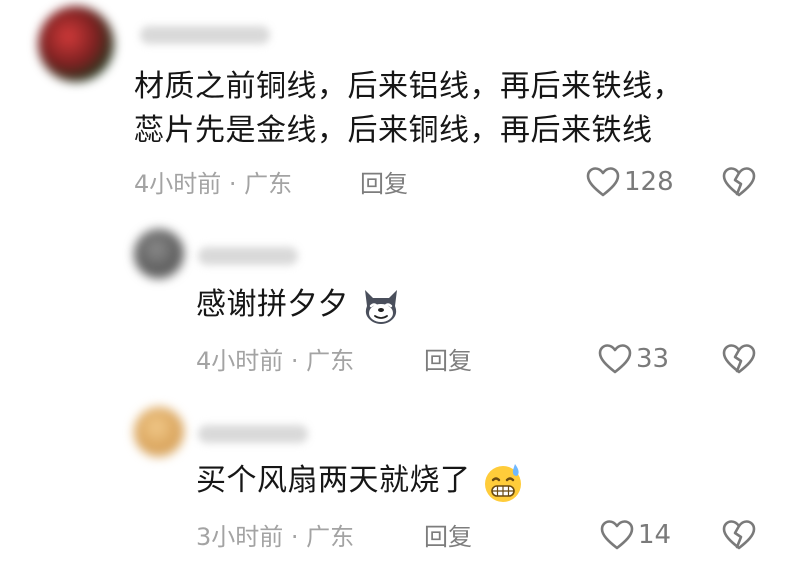  Describe the element at coordinates (633, 359) in the screenshot. I see `like-button: 33` at that location.